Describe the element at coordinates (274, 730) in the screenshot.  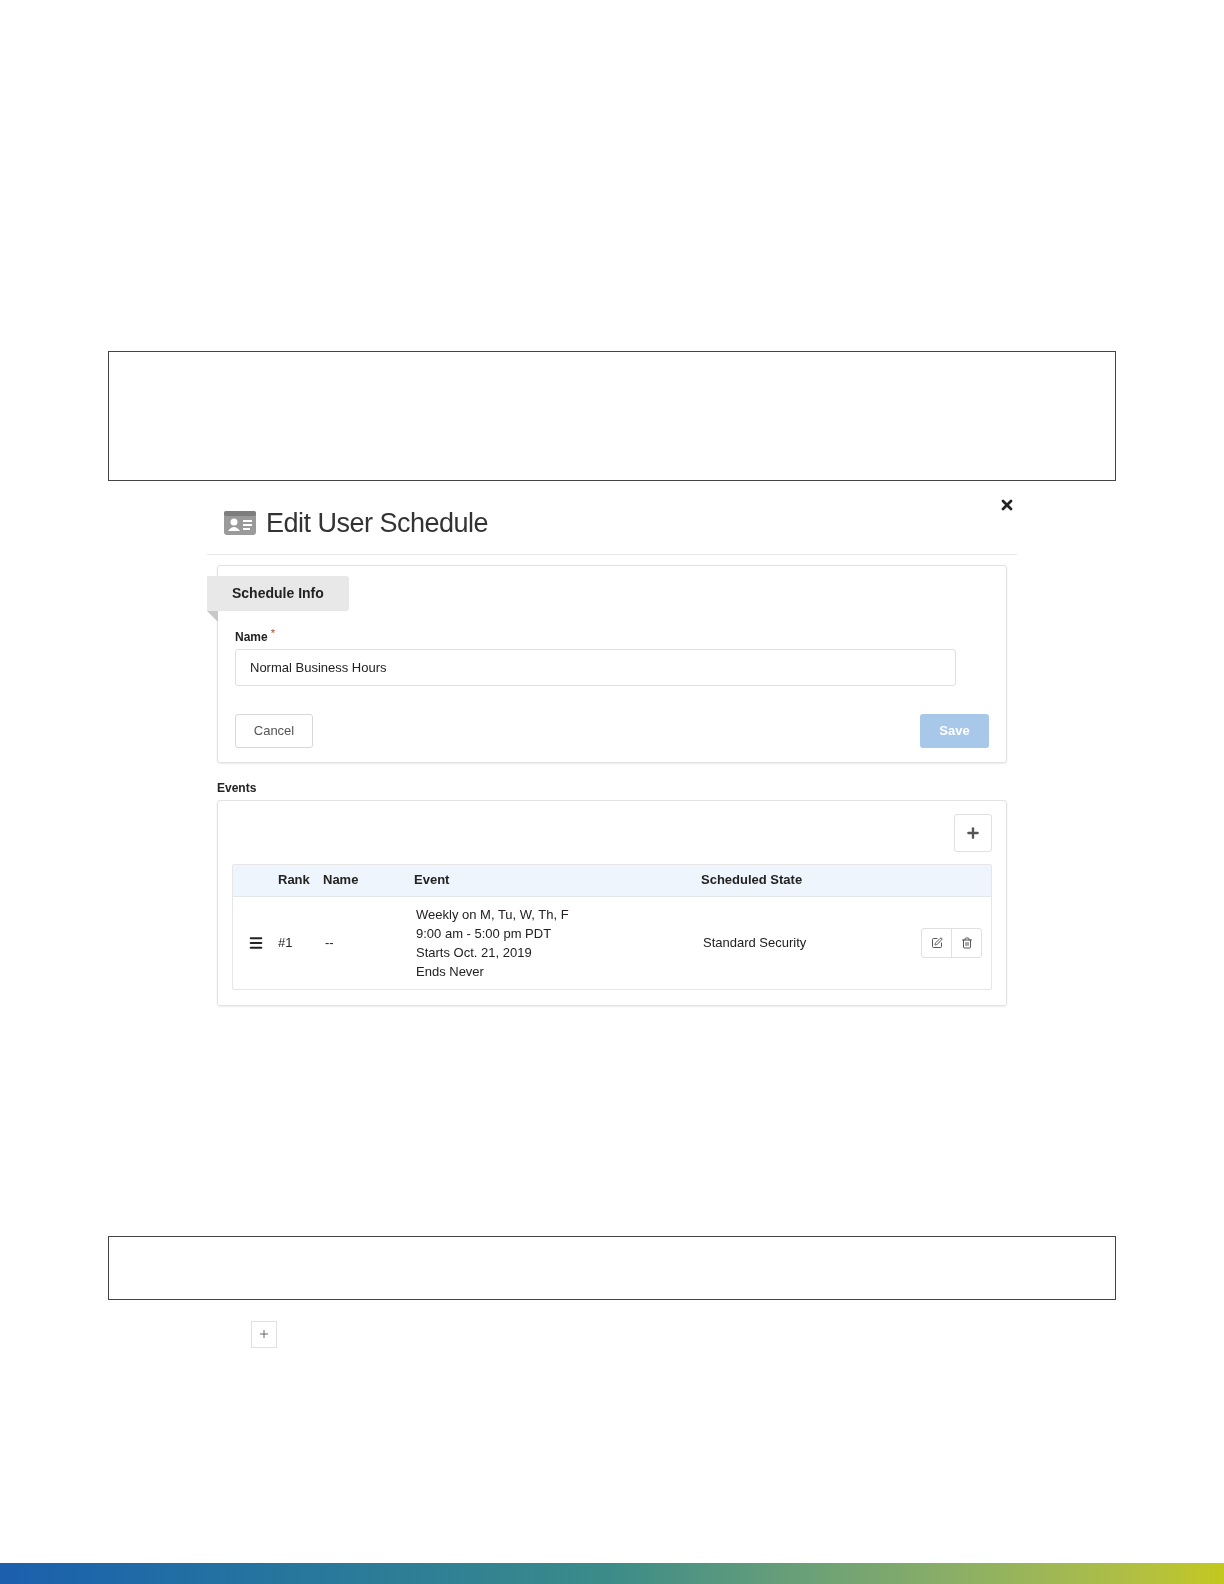
I see `cancel-button: Cancel` at that location.